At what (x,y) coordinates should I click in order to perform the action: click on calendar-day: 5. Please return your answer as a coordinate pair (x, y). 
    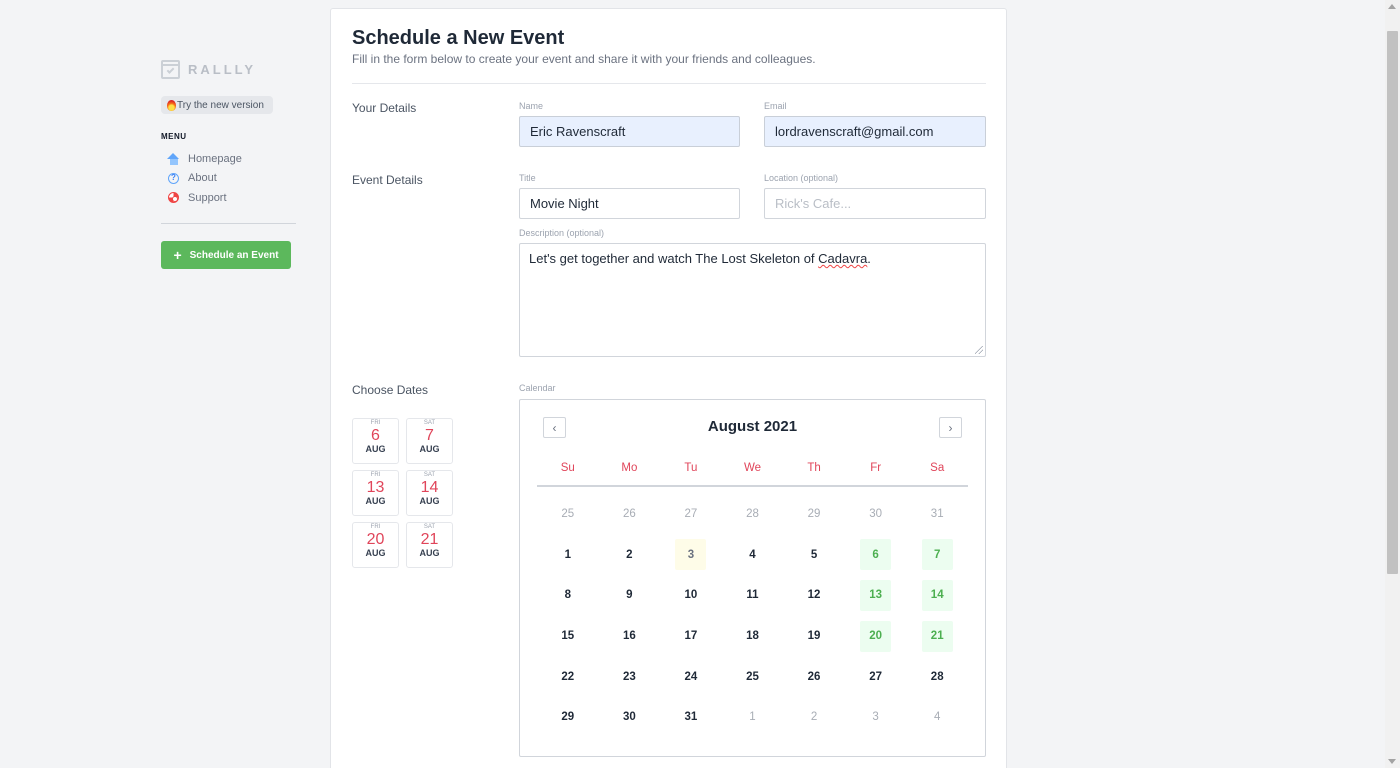
    Looking at the image, I should click on (814, 554).